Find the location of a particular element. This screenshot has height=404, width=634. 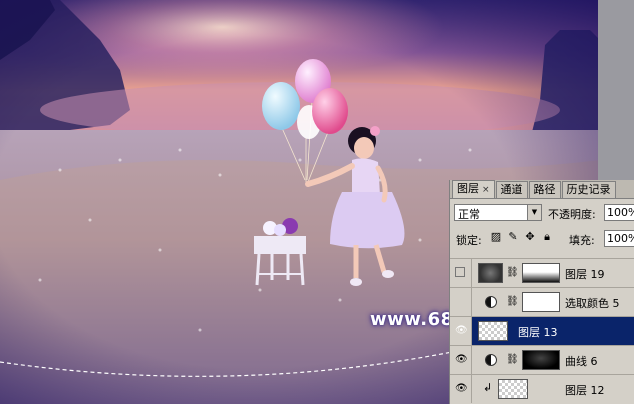

lock-fill-row: 锁定: ▨ ✎ ✥ 🔒︎ 填充: 100% is located at coordinates (544, 240).